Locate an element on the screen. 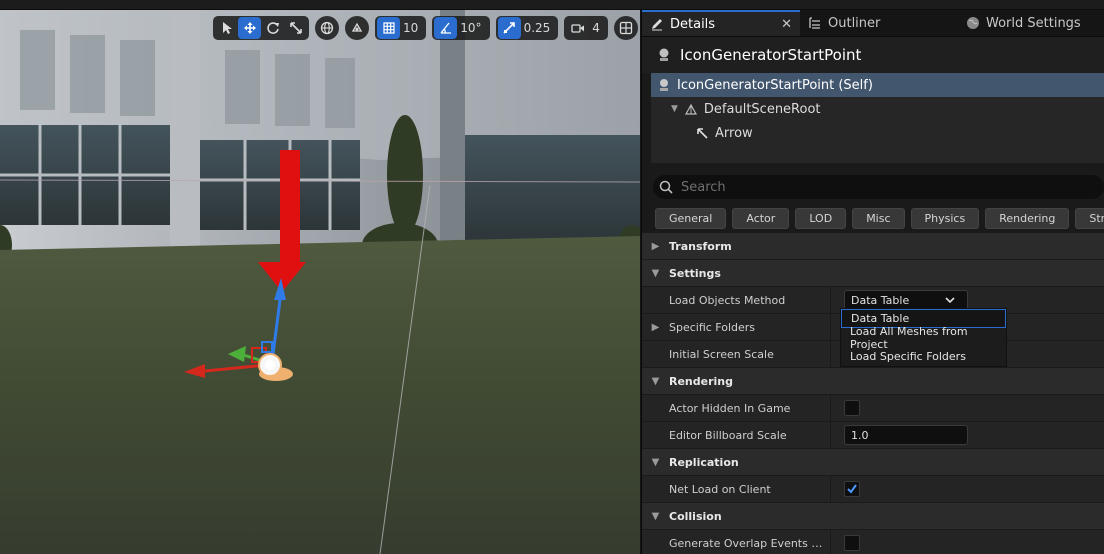  select-mode-button is located at coordinates (226, 28).